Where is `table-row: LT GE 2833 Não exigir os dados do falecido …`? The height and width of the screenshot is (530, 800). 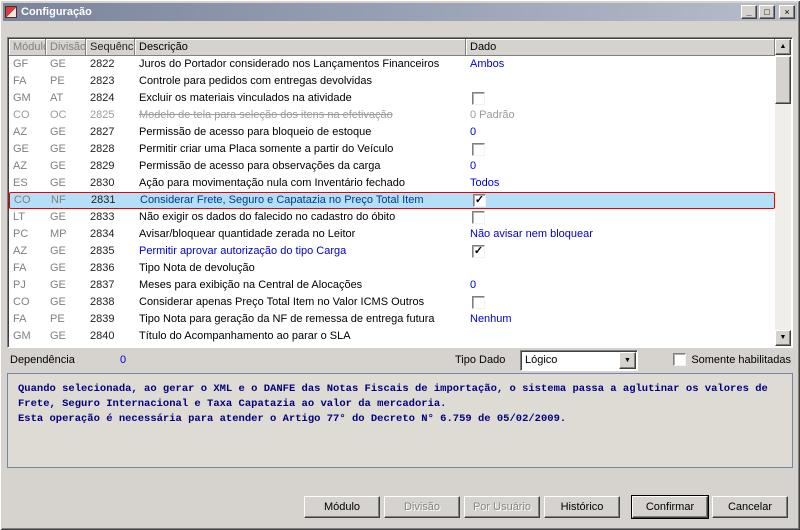
table-row: LT GE 2833 Não exigir os dados do falecido … is located at coordinates (392, 217).